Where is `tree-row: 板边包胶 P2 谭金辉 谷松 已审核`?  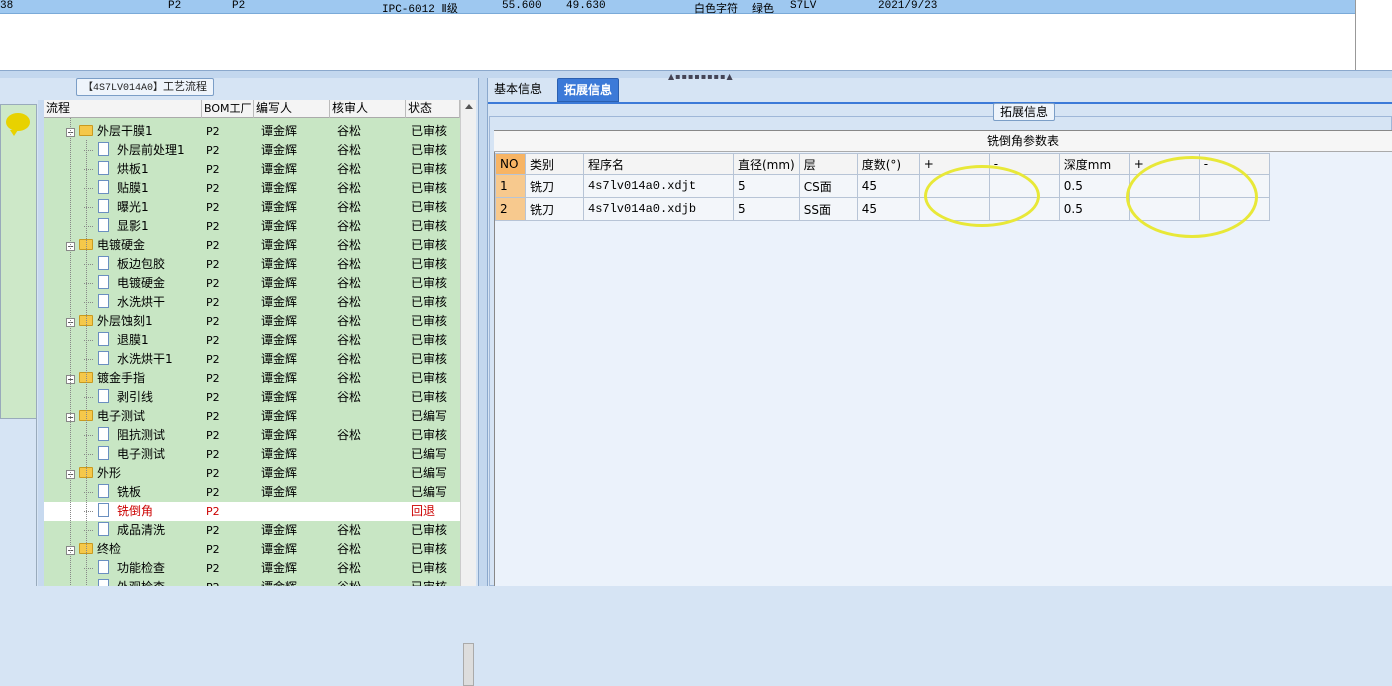
tree-row: 板边包胶 P2 谭金辉 谷松 已审核 is located at coordinates (252, 264).